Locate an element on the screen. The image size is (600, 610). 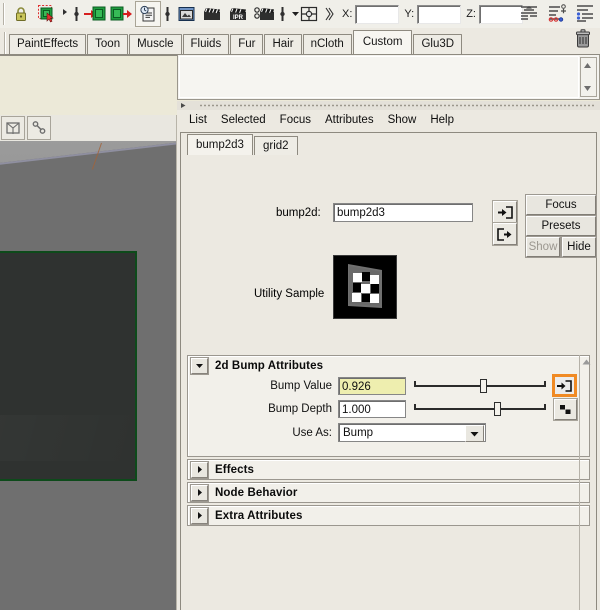
render-clapper-icon is located at coordinates (212, 14).